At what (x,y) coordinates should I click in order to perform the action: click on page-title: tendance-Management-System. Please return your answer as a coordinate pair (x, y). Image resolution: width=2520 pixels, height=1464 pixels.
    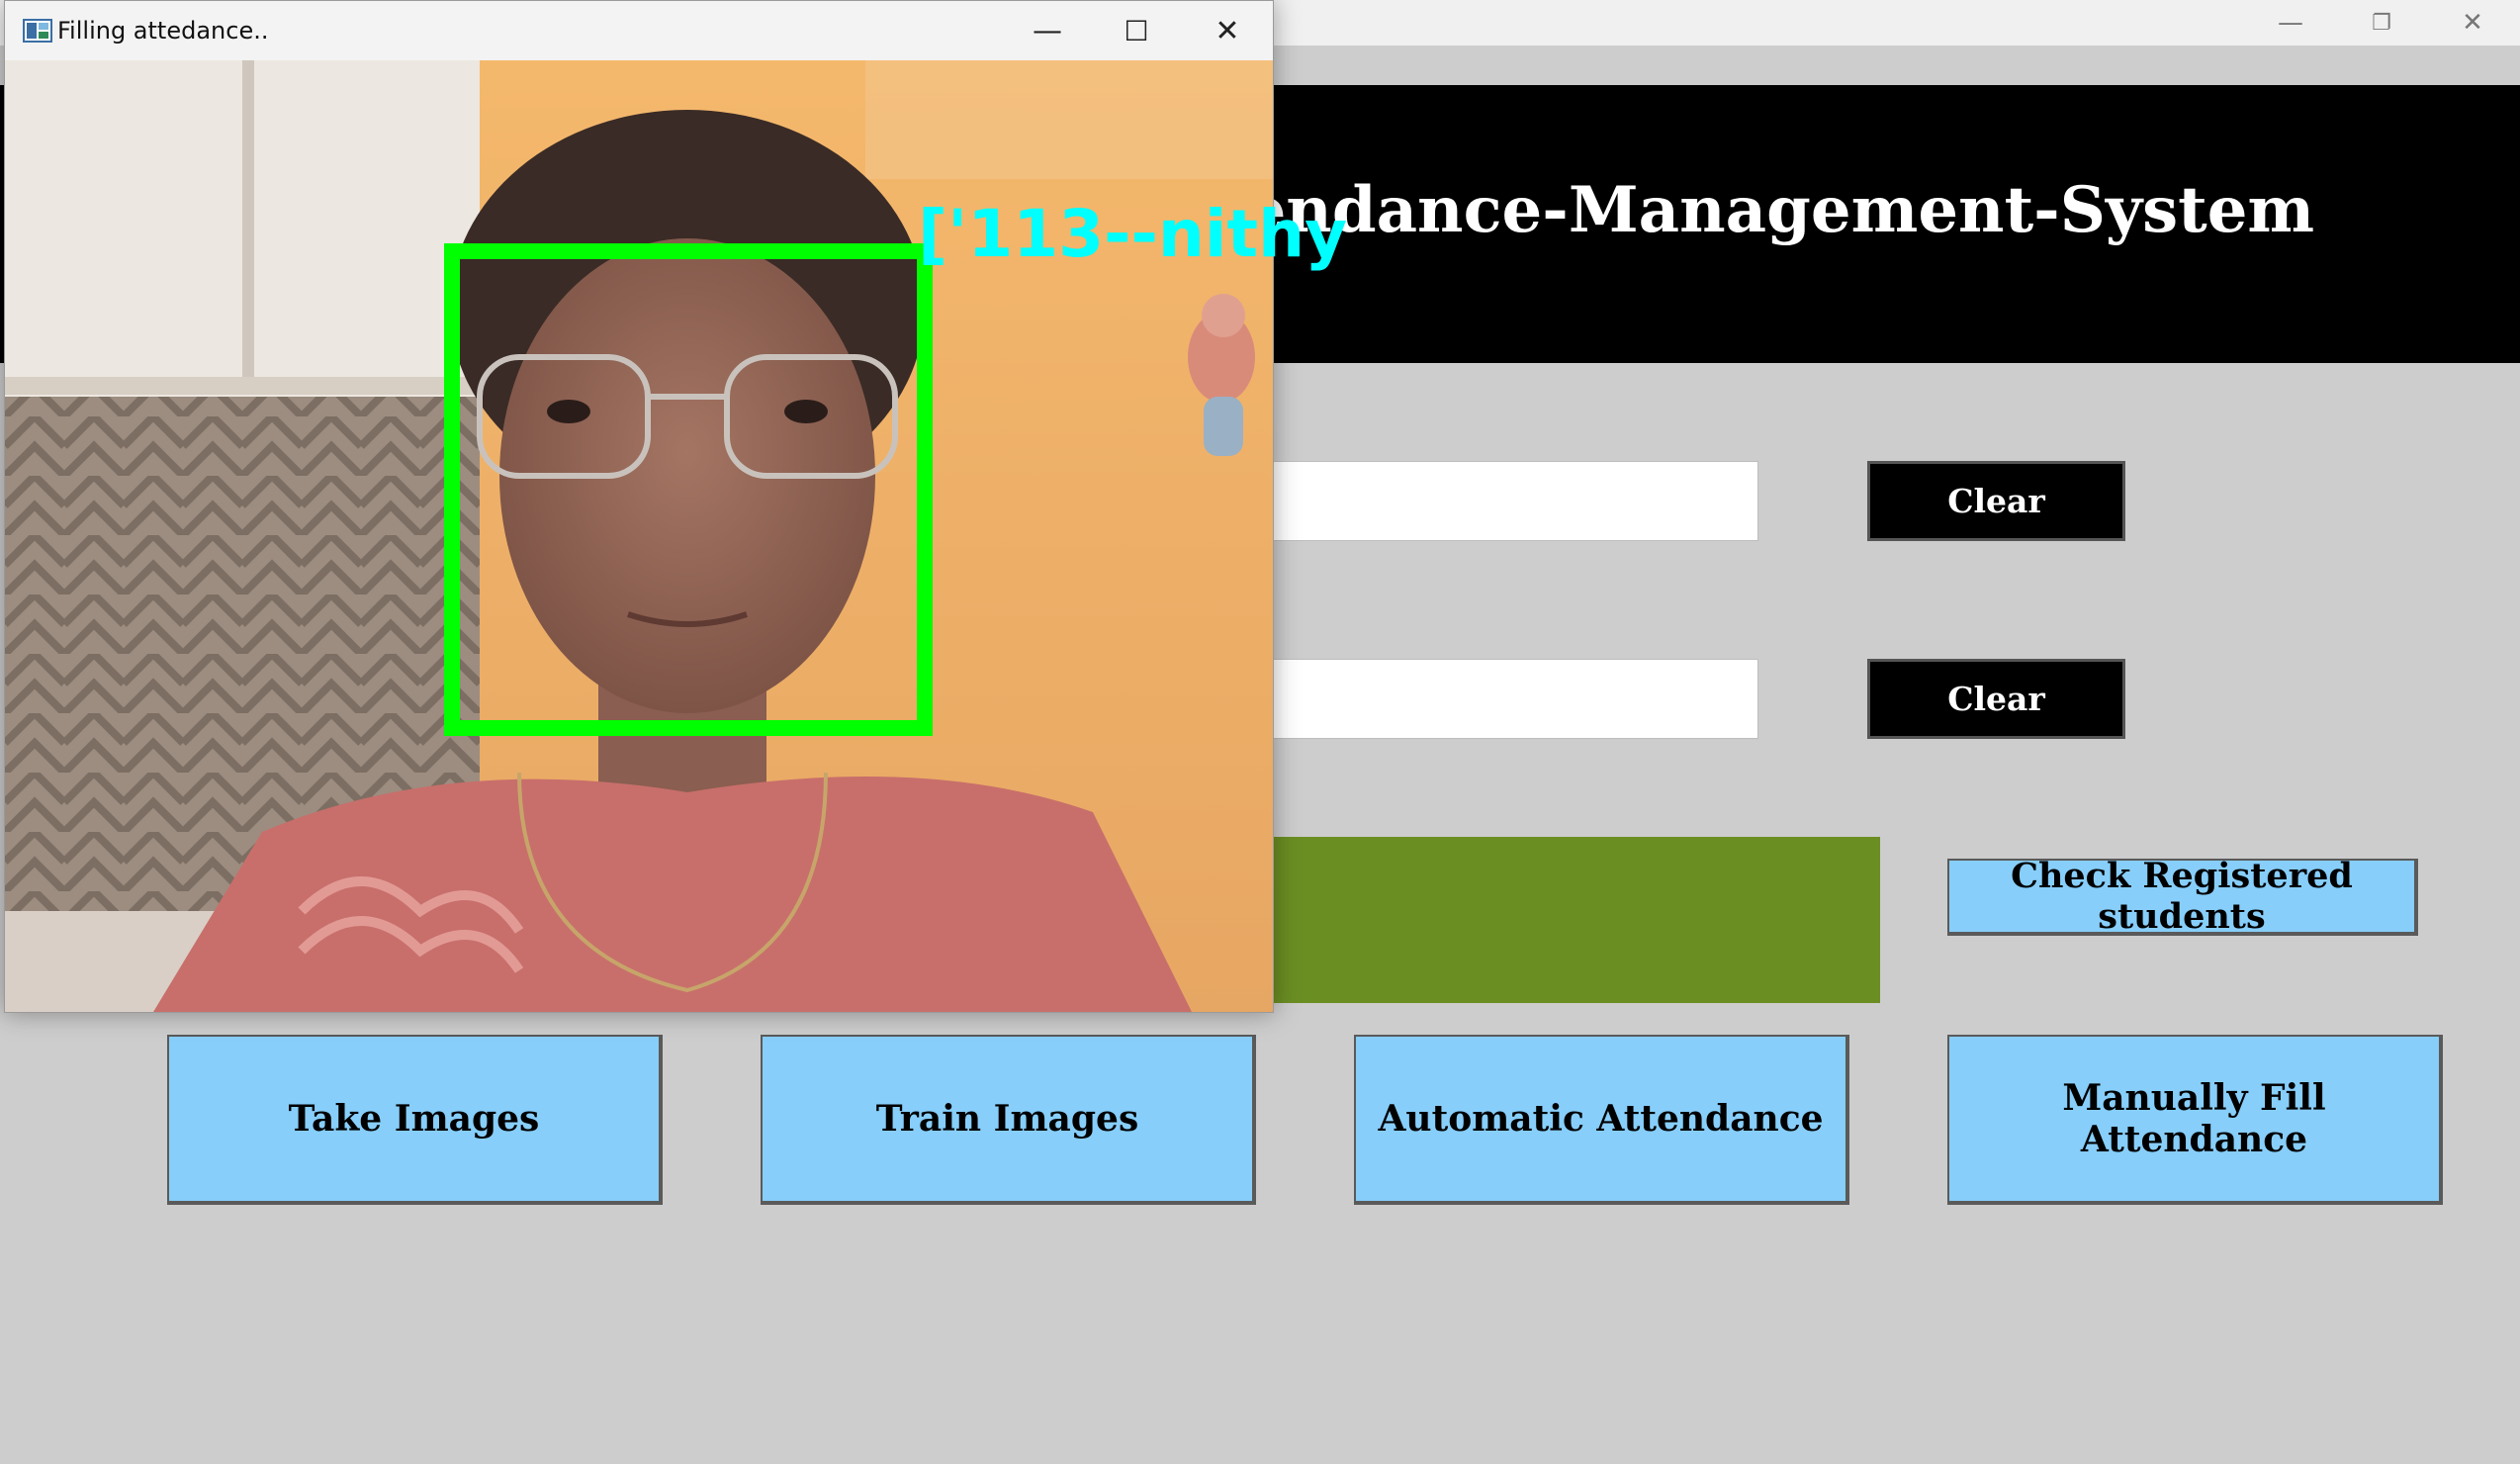
    Looking at the image, I should click on (1765, 210).